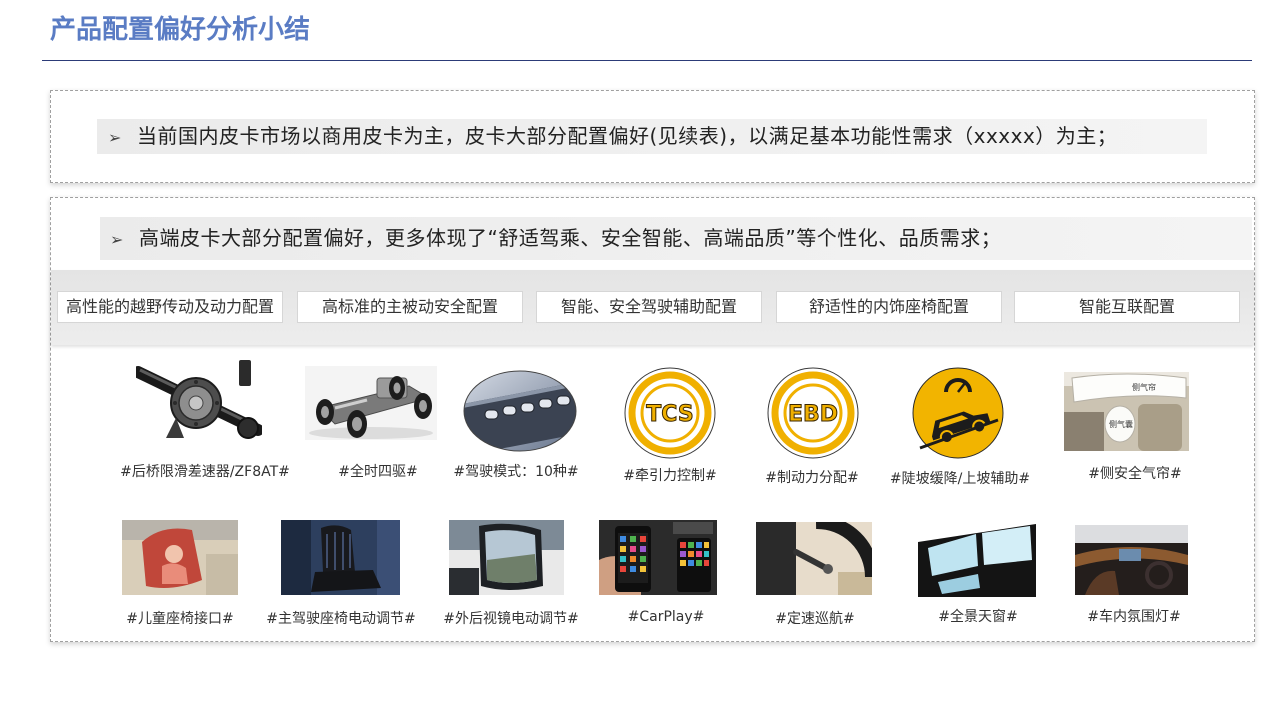 The height and width of the screenshot is (720, 1280). What do you see at coordinates (814, 558) in the screenshot?
I see `cruise-control-stalk-image` at bounding box center [814, 558].